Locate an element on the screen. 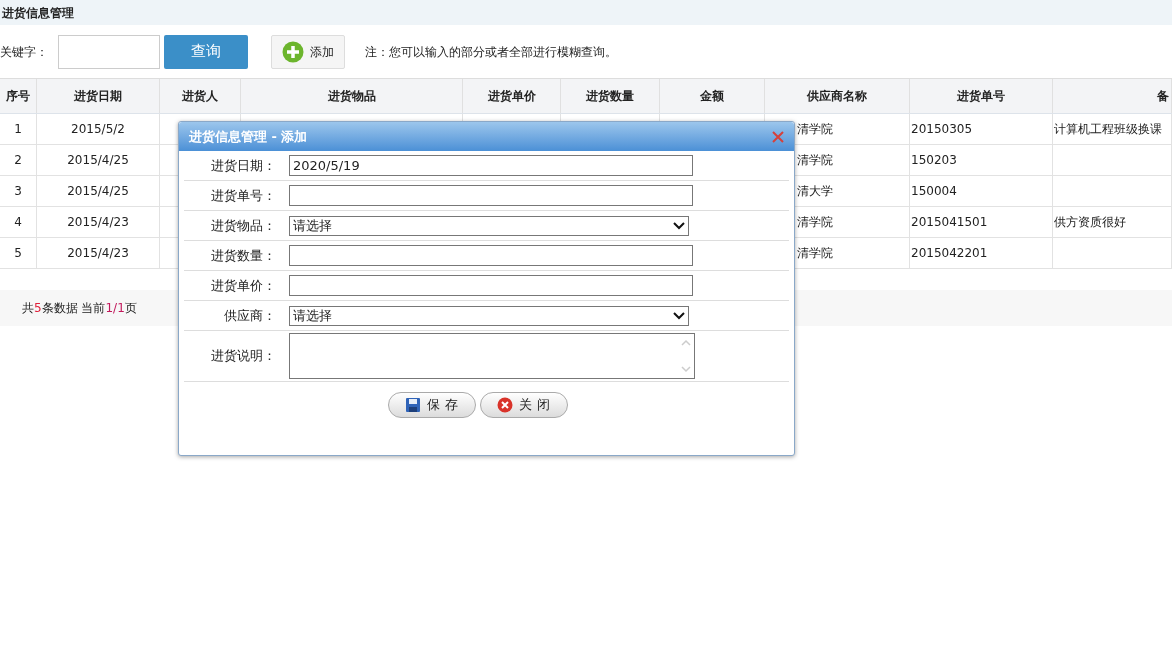  table-cell-text: 1 is located at coordinates (18, 129).